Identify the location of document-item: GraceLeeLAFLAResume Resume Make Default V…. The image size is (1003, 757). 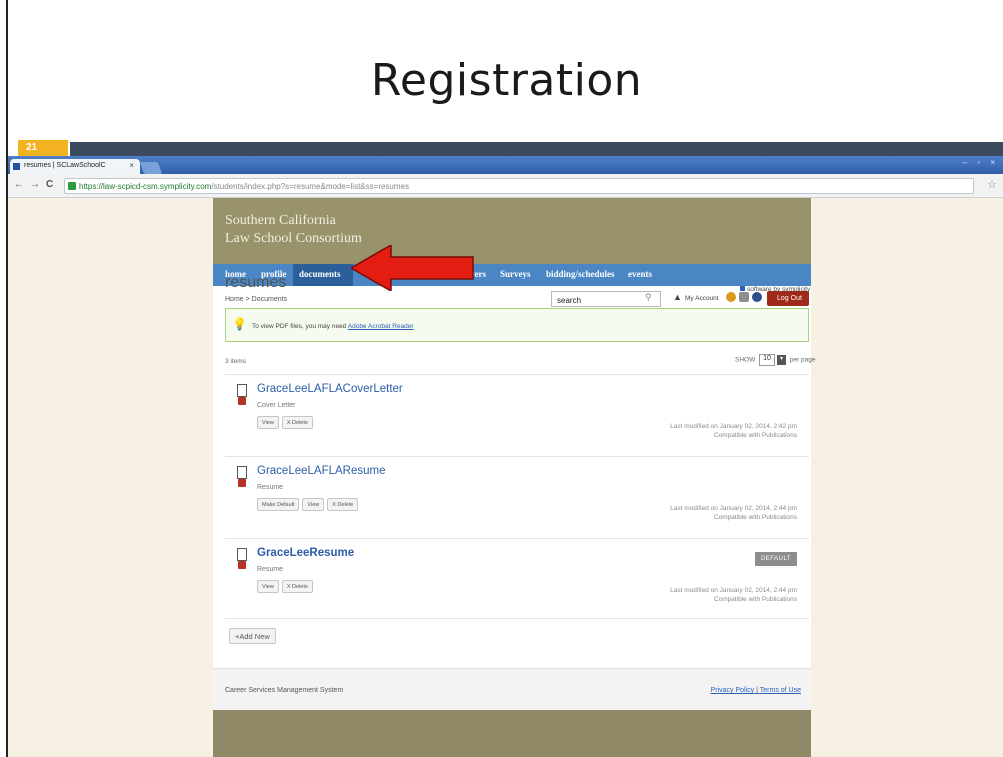
(517, 498).